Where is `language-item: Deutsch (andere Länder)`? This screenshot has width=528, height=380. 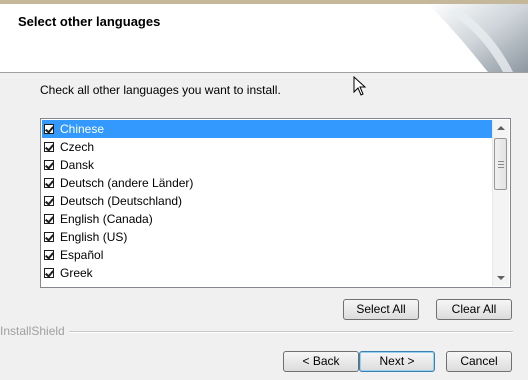
language-item: Deutsch (andere Länder) is located at coordinates (268, 183).